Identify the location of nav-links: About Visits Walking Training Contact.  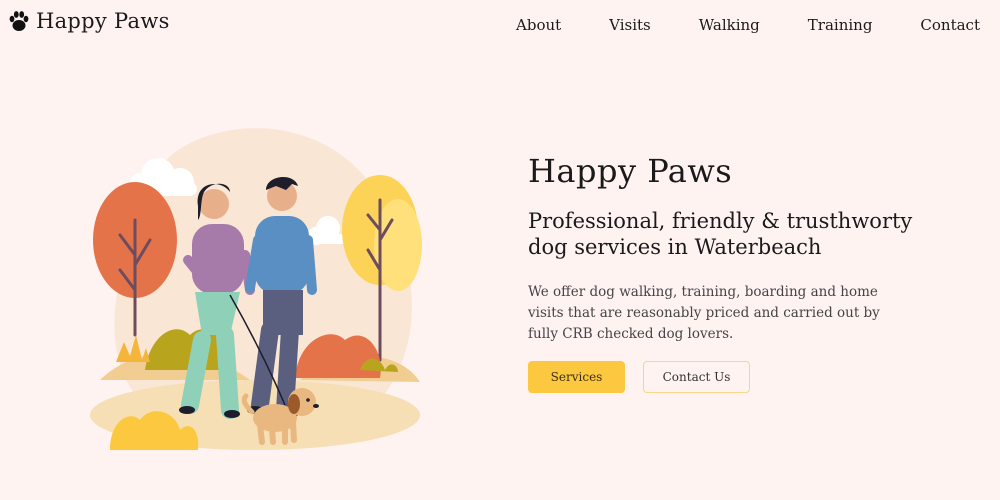
(748, 25).